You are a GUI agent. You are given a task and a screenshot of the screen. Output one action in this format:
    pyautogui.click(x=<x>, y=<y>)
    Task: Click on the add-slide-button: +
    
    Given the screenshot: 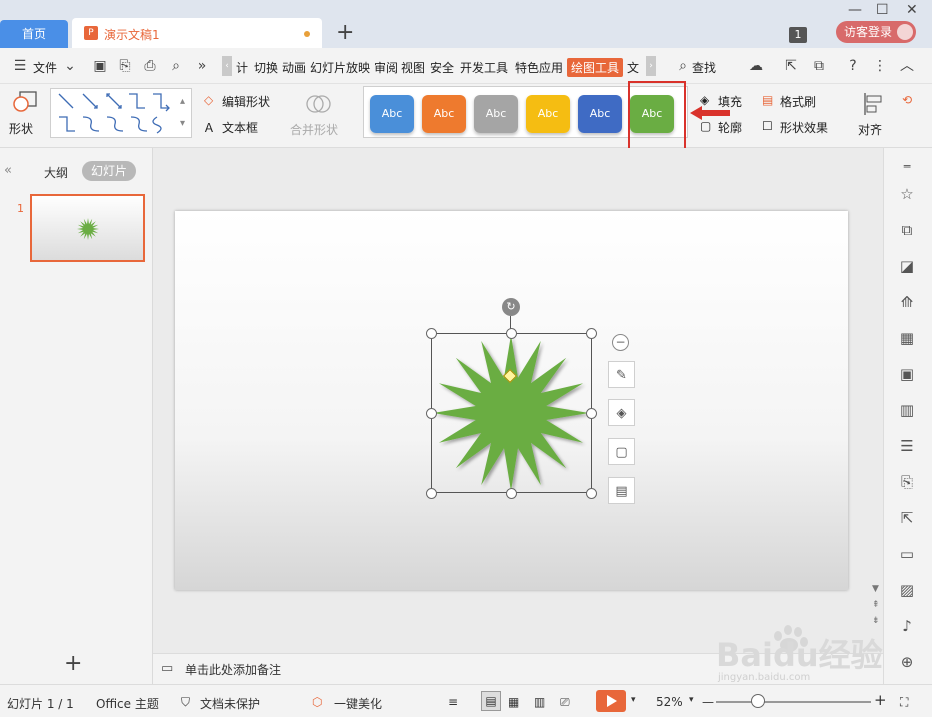 What is the action you would take?
    pyautogui.click(x=73, y=663)
    